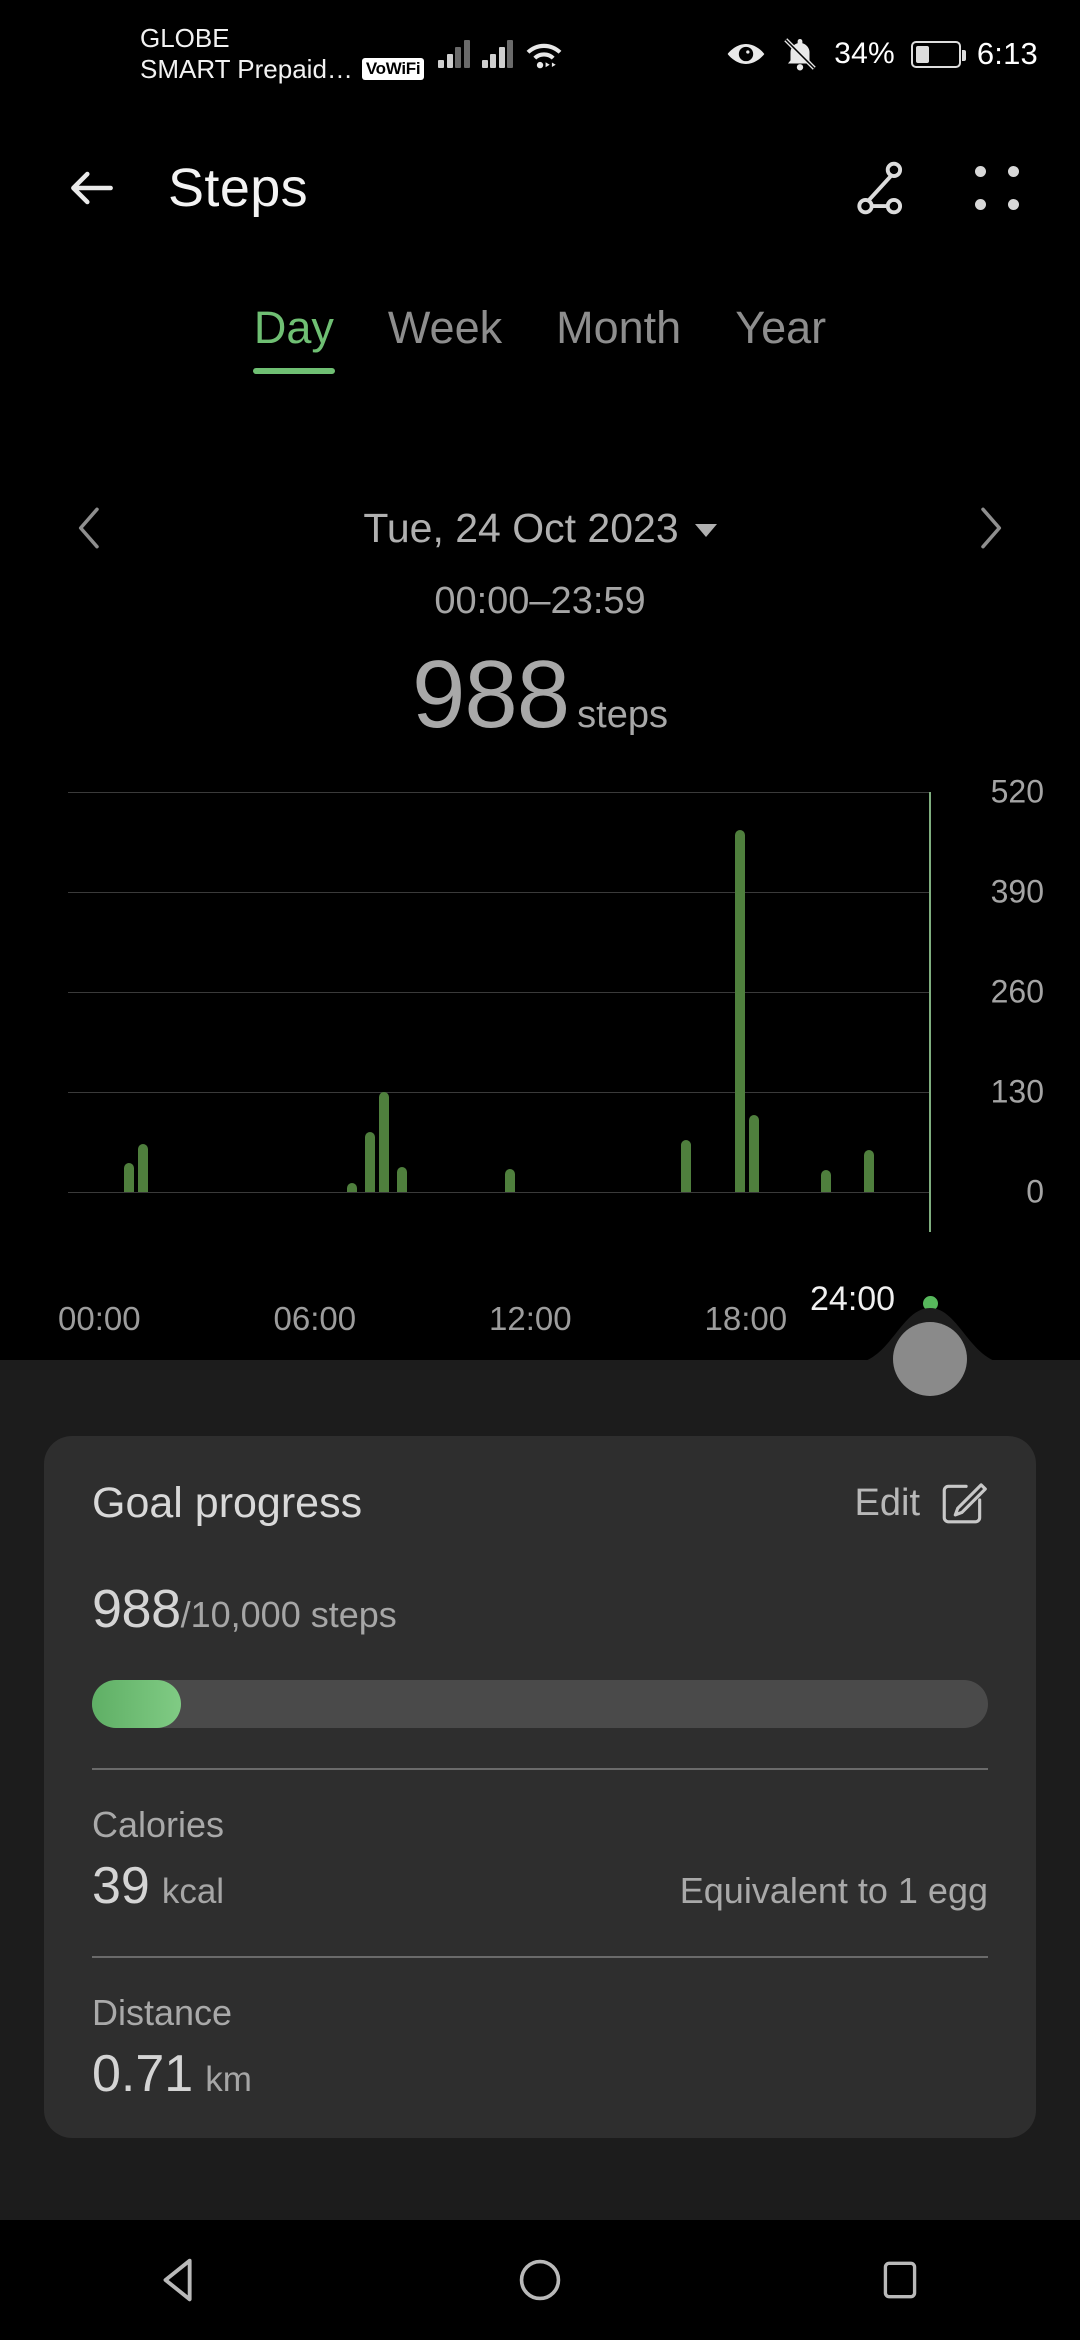 This screenshot has width=1080, height=2340. Describe the element at coordinates (540, 1769) in the screenshot. I see `divider-calories` at that location.